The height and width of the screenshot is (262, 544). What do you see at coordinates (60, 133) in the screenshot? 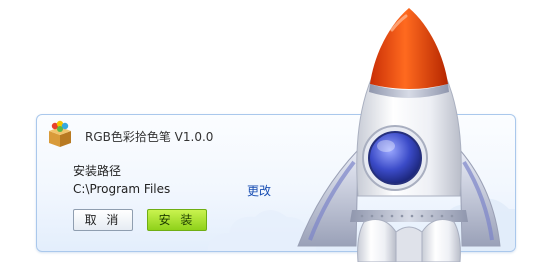
I see `app-box-icon` at bounding box center [60, 133].